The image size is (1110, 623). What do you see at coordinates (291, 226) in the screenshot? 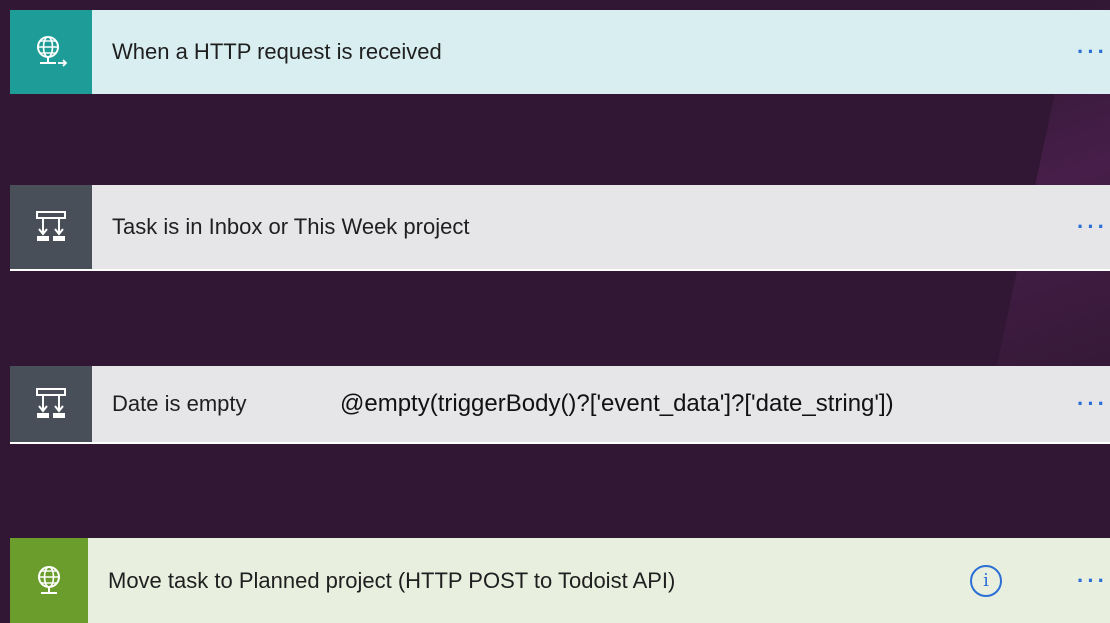
I see `step-title: Task is in Inbox or This Week project` at bounding box center [291, 226].